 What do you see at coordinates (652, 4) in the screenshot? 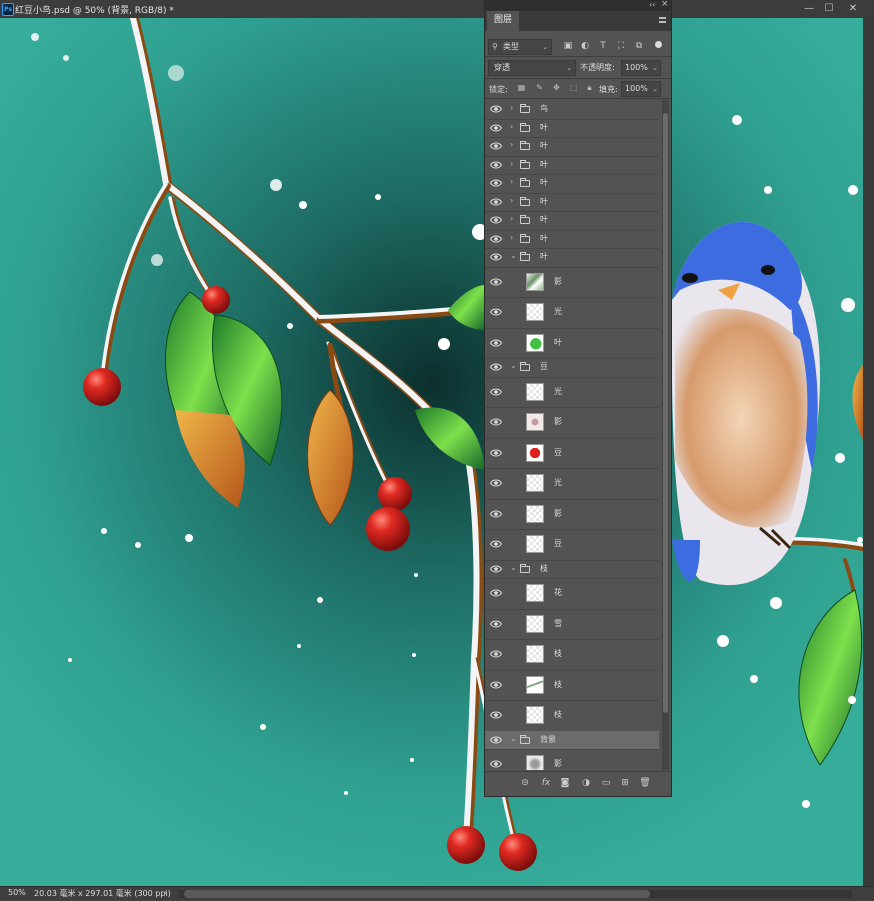
I see `collapse-panel-icon: ‹‹` at bounding box center [652, 4].